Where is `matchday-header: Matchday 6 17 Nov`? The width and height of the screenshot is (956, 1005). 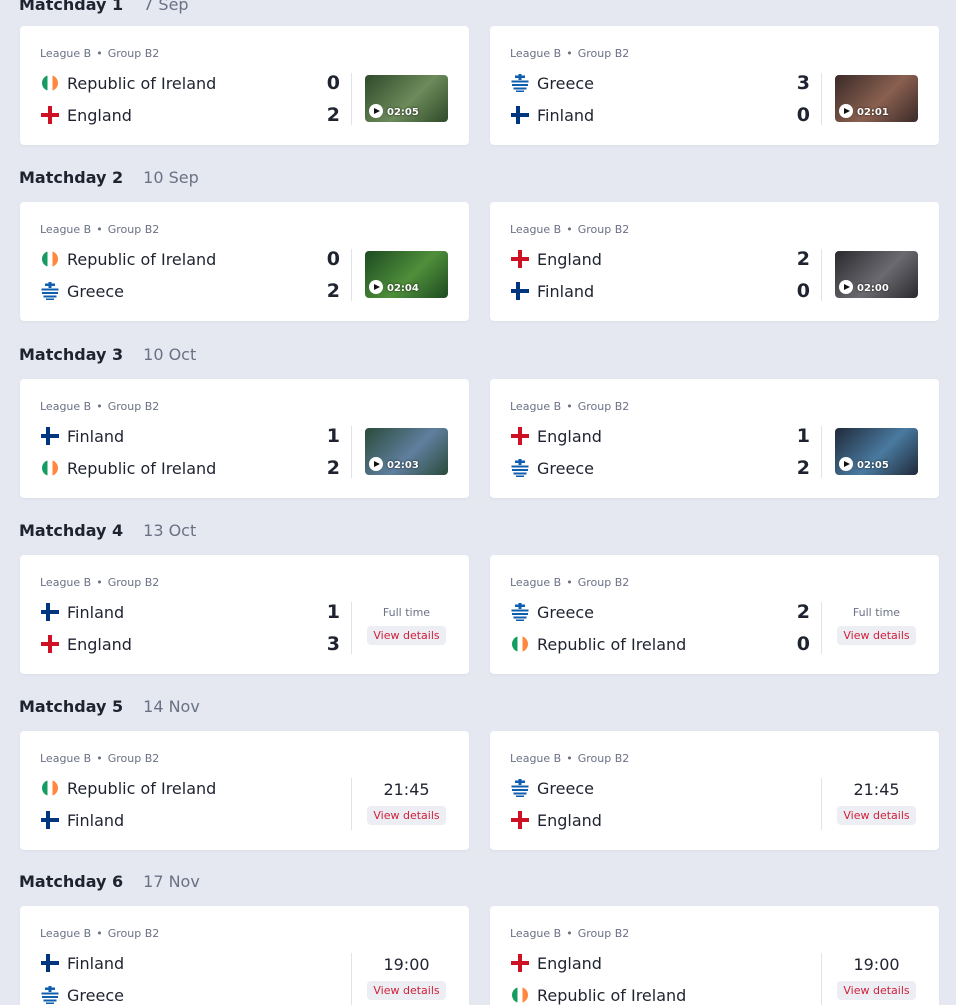 matchday-header: Matchday 6 17 Nov is located at coordinates (109, 883).